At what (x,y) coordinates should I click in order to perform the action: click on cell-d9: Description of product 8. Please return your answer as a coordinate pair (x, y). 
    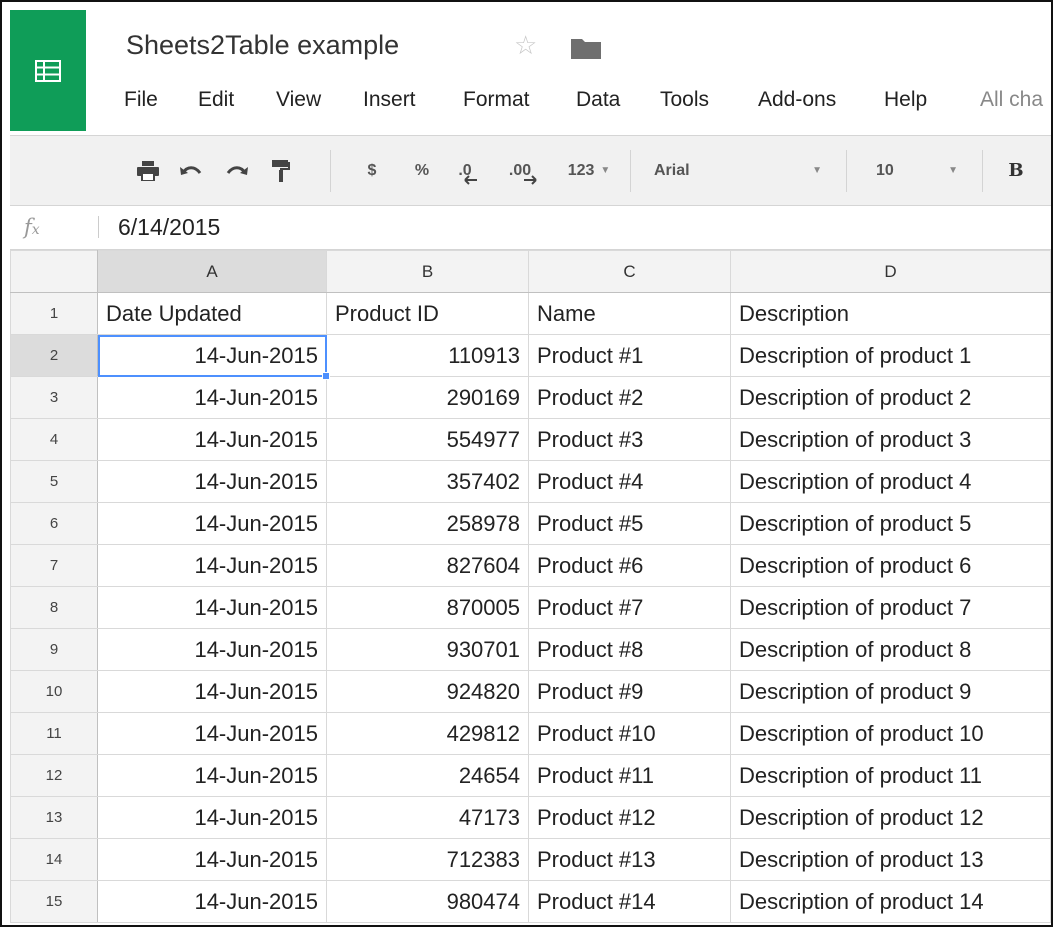
    Looking at the image, I should click on (890, 649).